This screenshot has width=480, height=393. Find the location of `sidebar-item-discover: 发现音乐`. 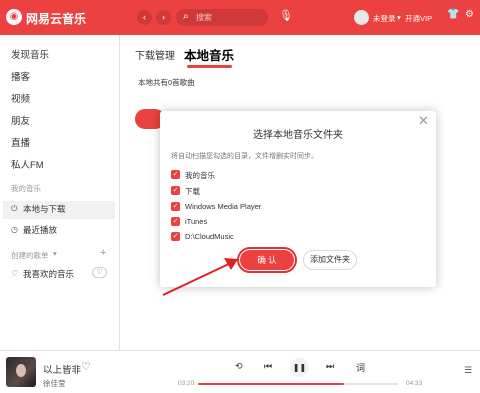

sidebar-item-discover: 发现音乐 is located at coordinates (30, 54).